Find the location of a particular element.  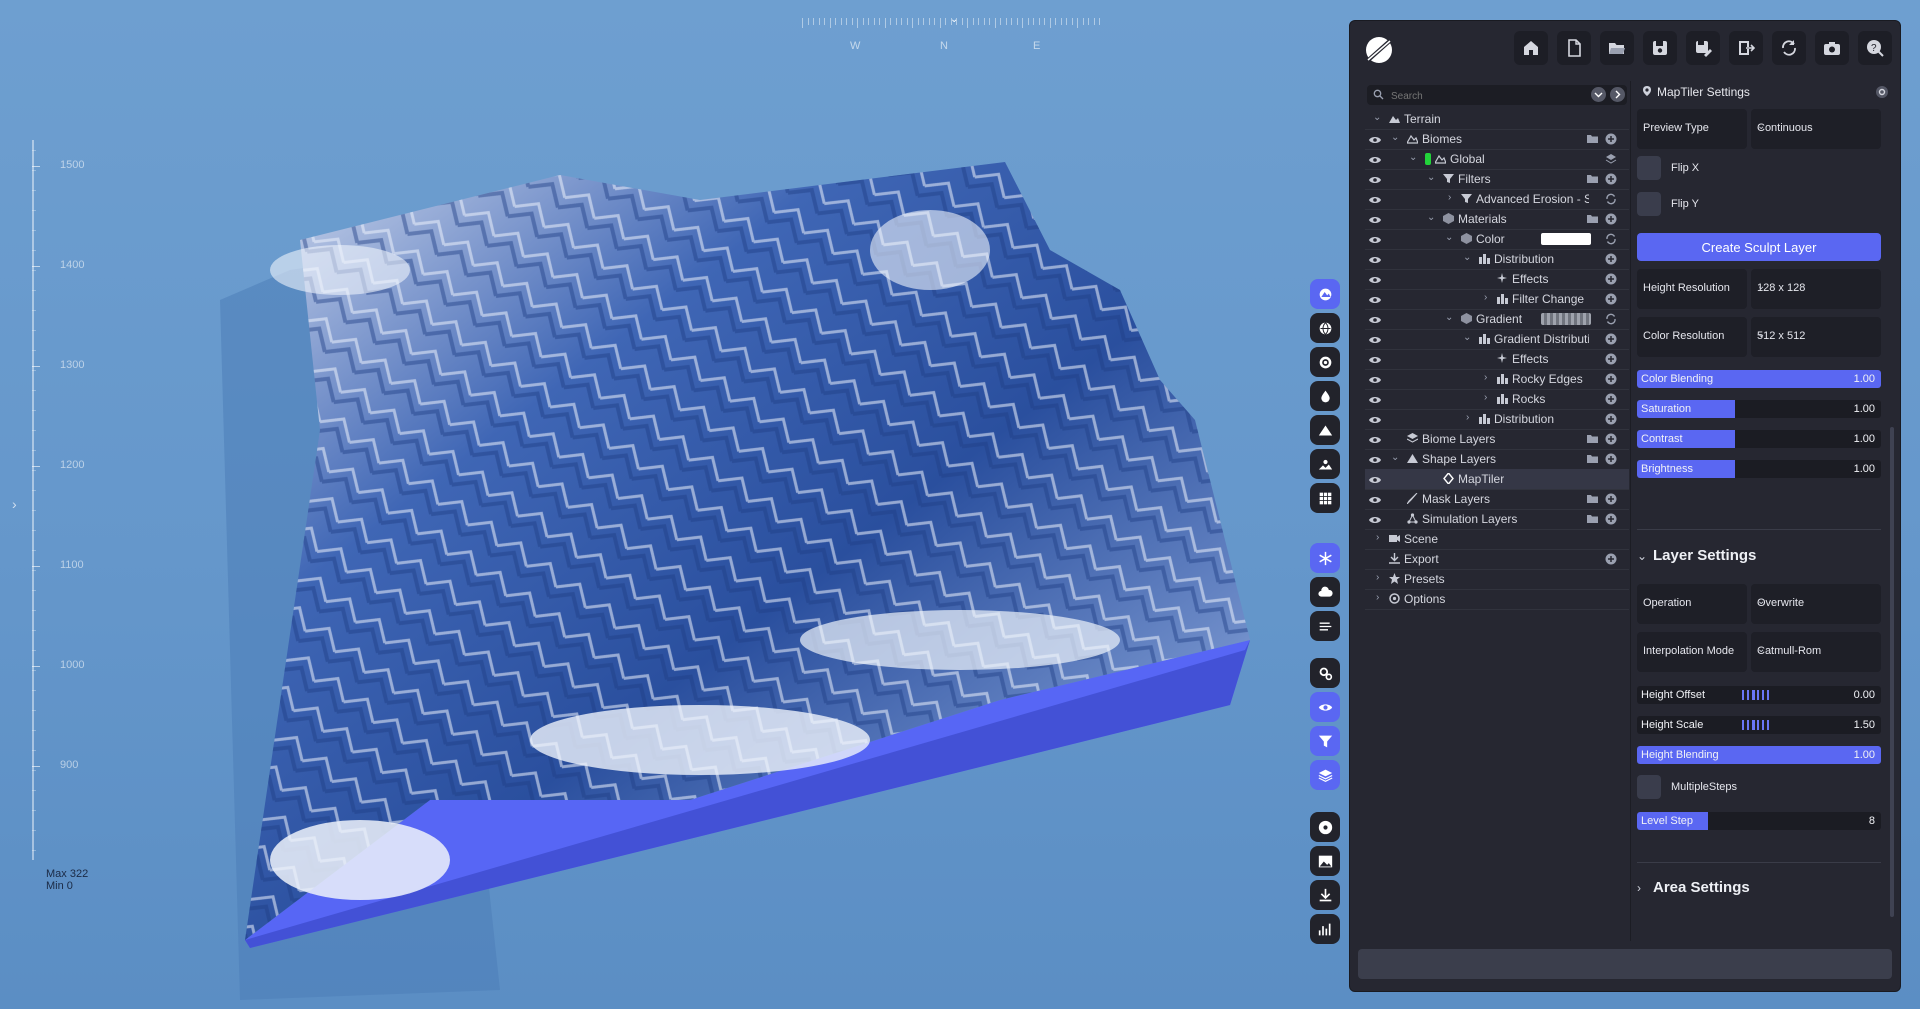

open-folder-button is located at coordinates (1617, 48).